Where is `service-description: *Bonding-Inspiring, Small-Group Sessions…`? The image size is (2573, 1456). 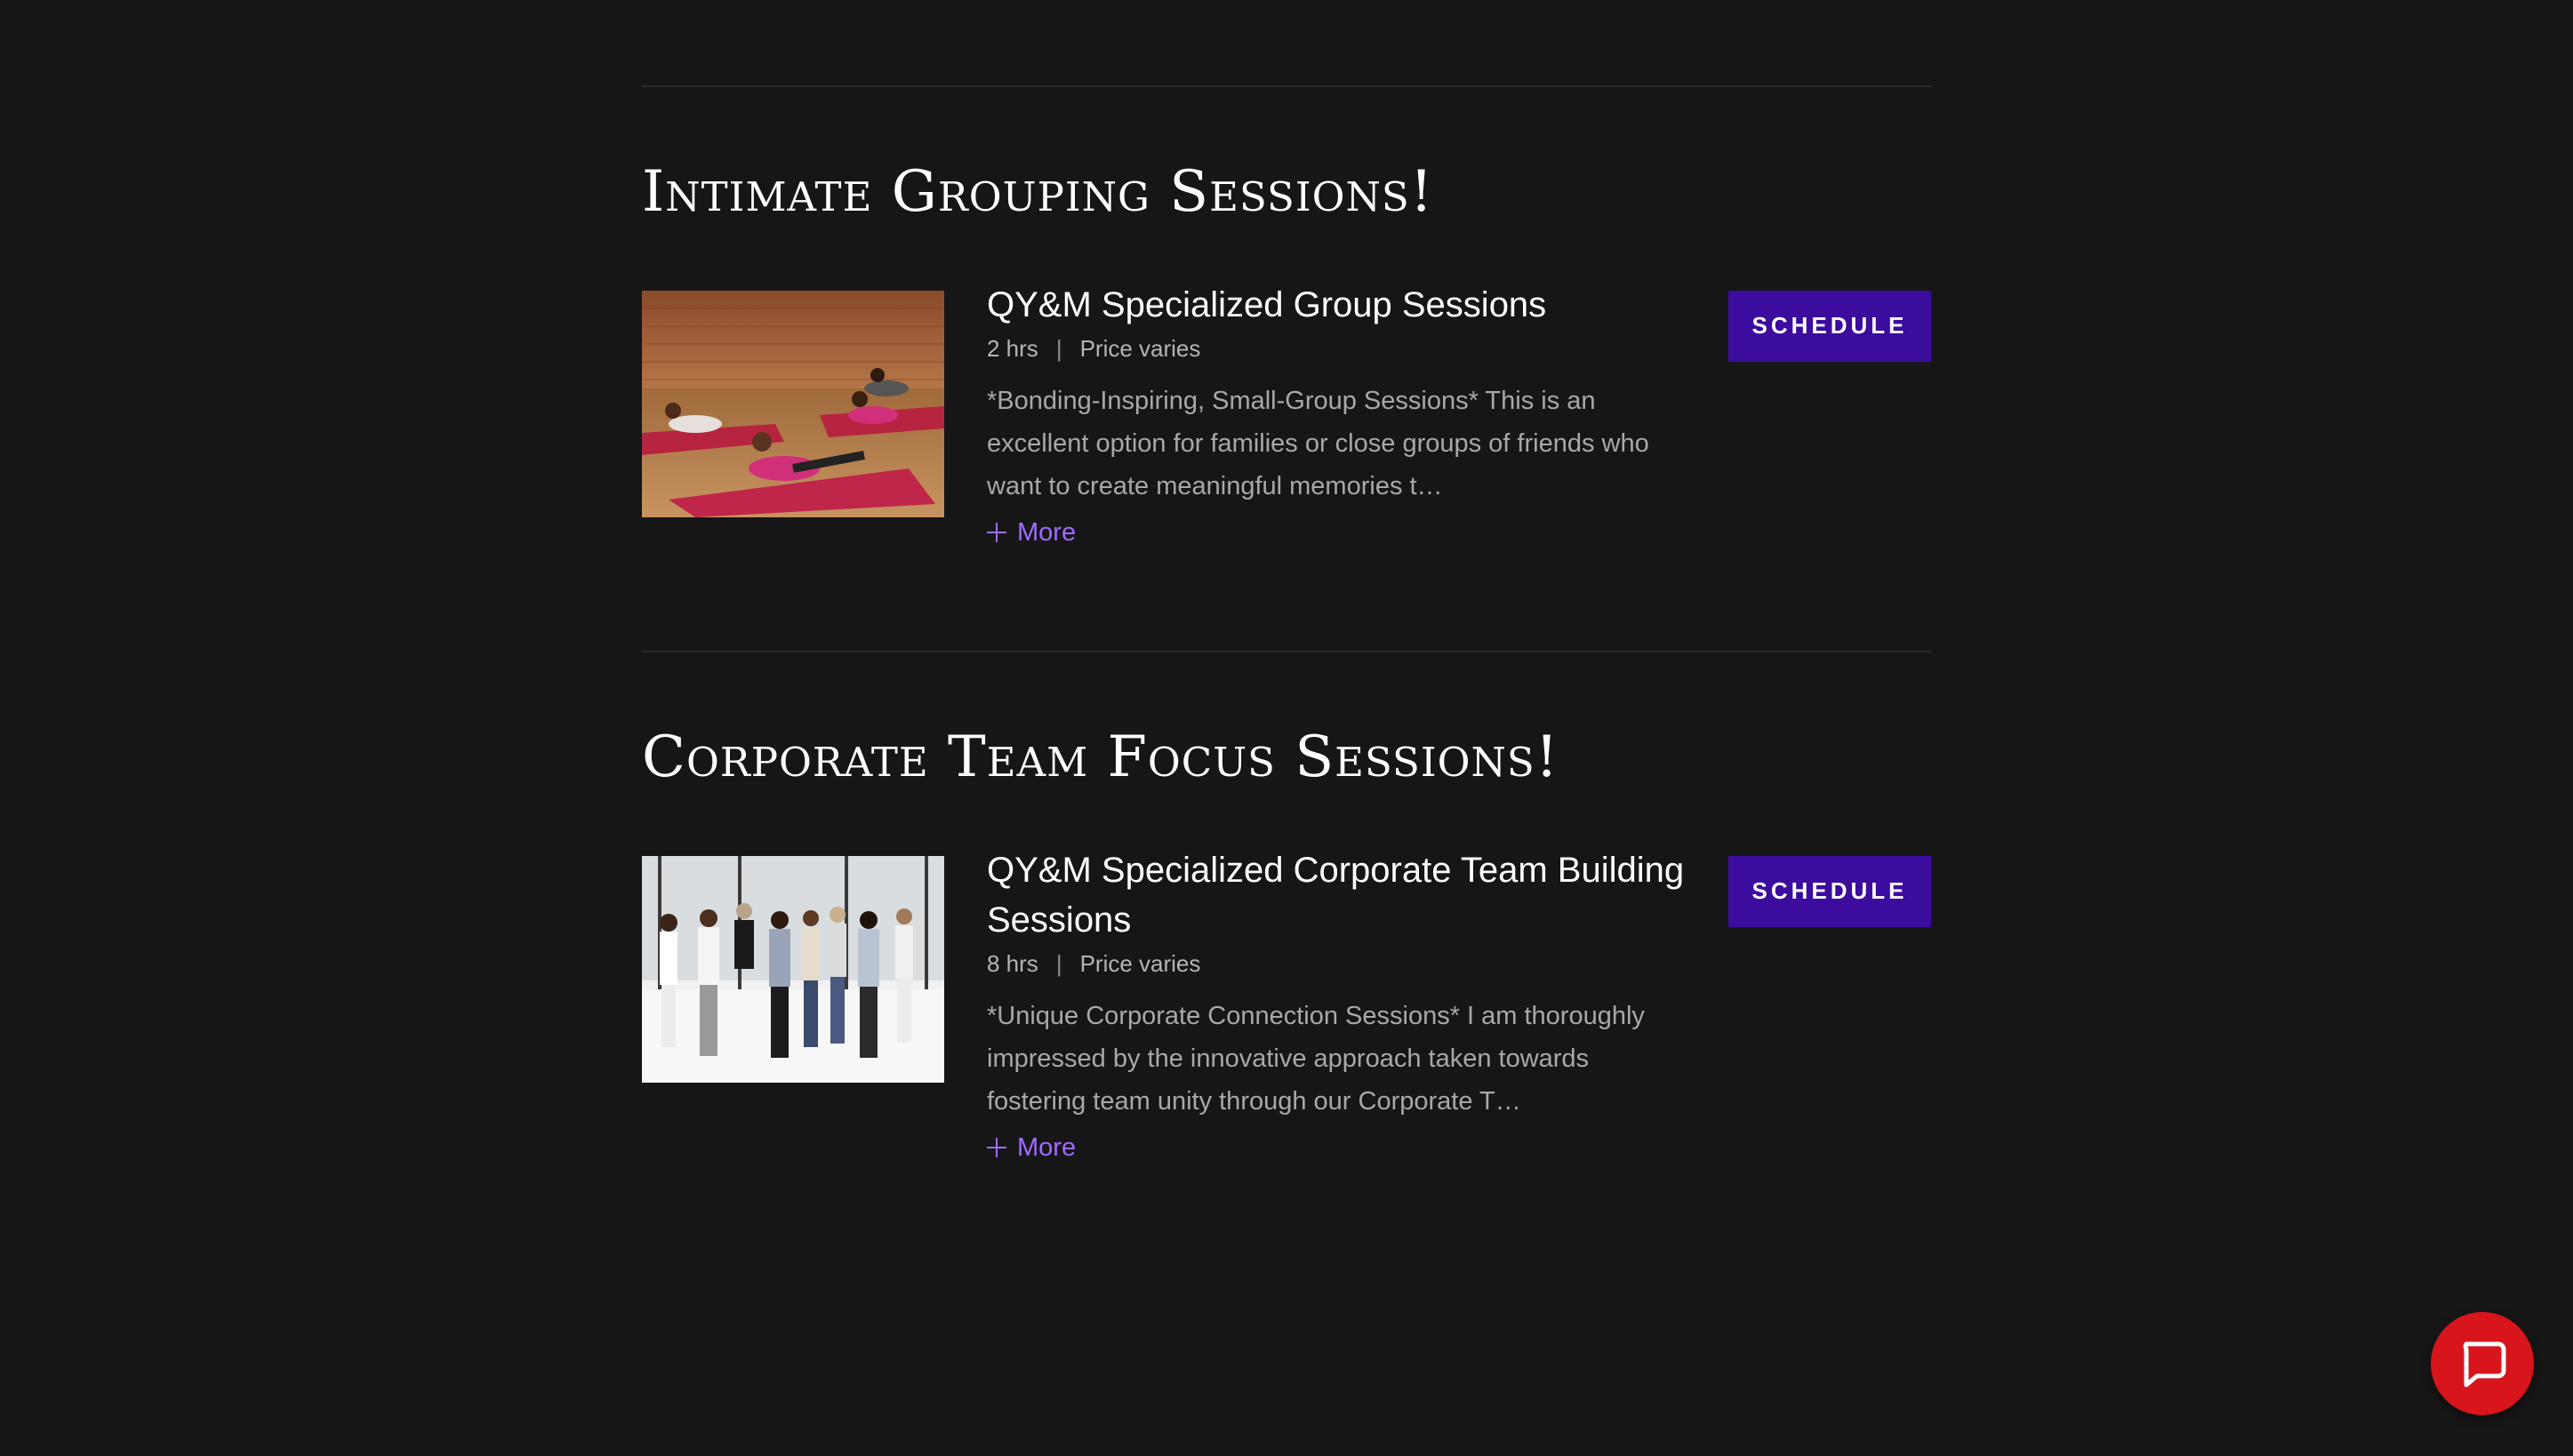 service-description: *Bonding-Inspiring, Small-Group Sessions… is located at coordinates (1318, 443).